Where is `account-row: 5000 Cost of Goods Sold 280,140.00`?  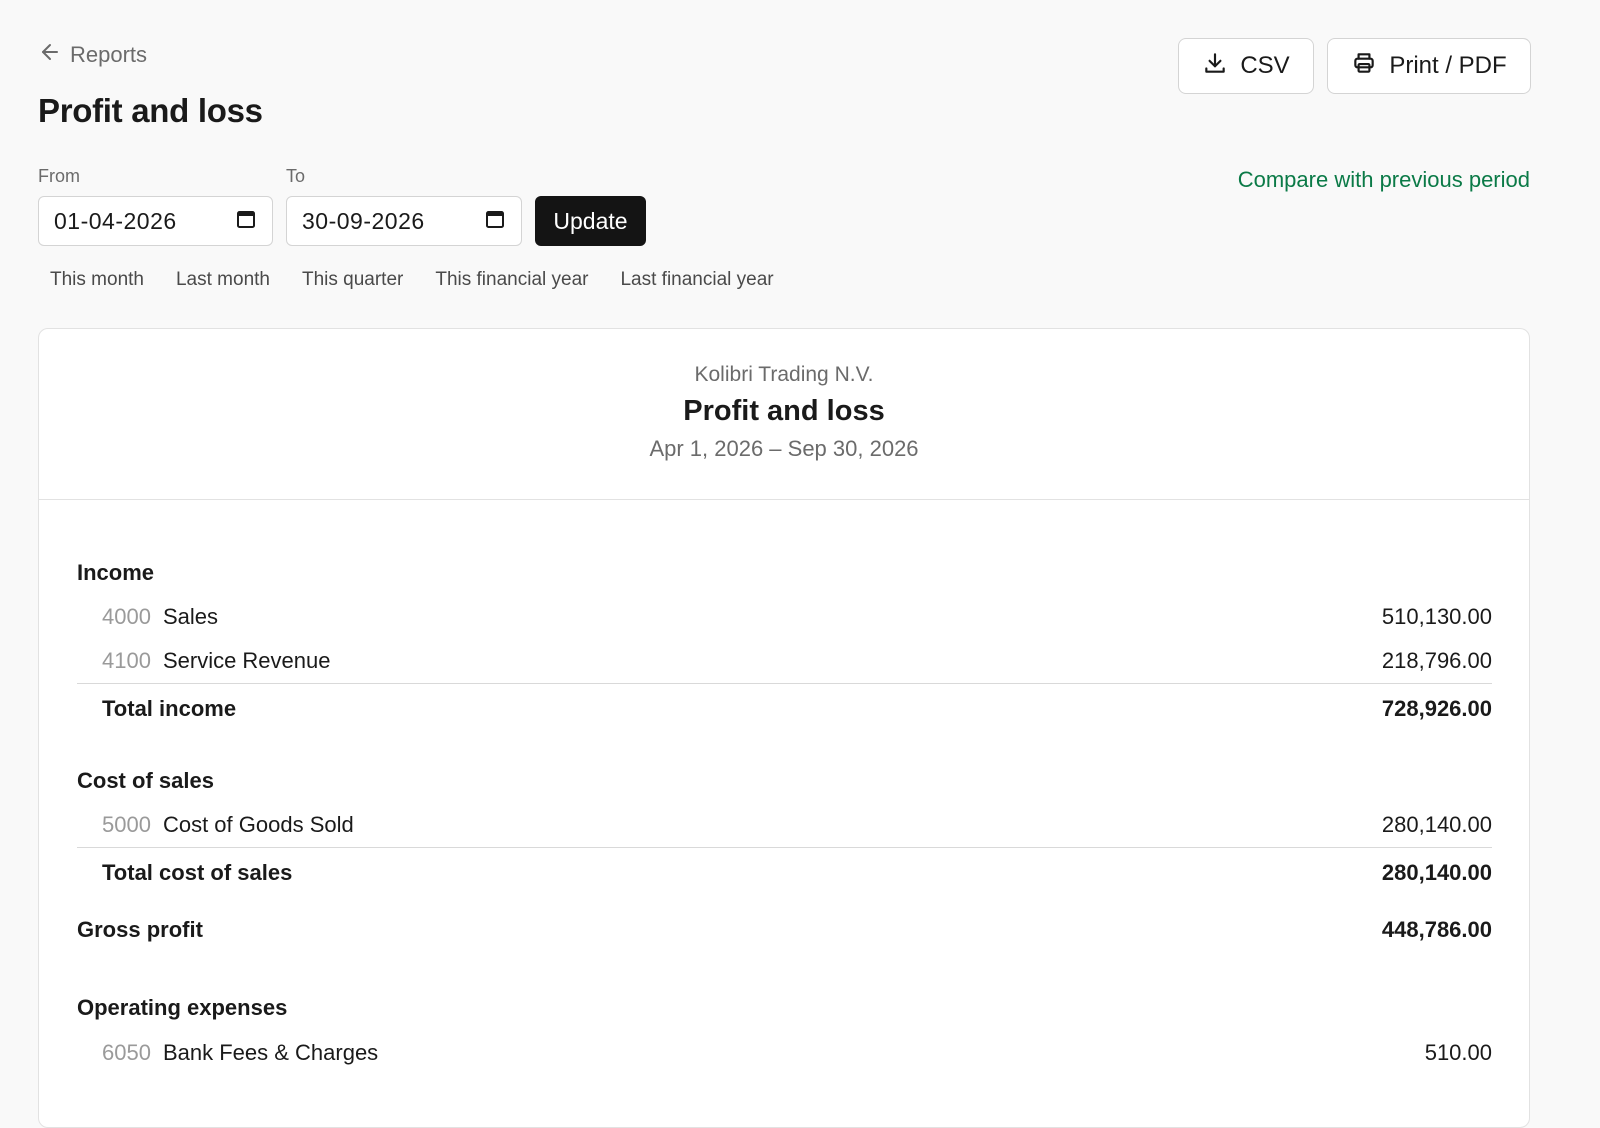 account-row: 5000 Cost of Goods Sold 280,140.00 is located at coordinates (784, 825).